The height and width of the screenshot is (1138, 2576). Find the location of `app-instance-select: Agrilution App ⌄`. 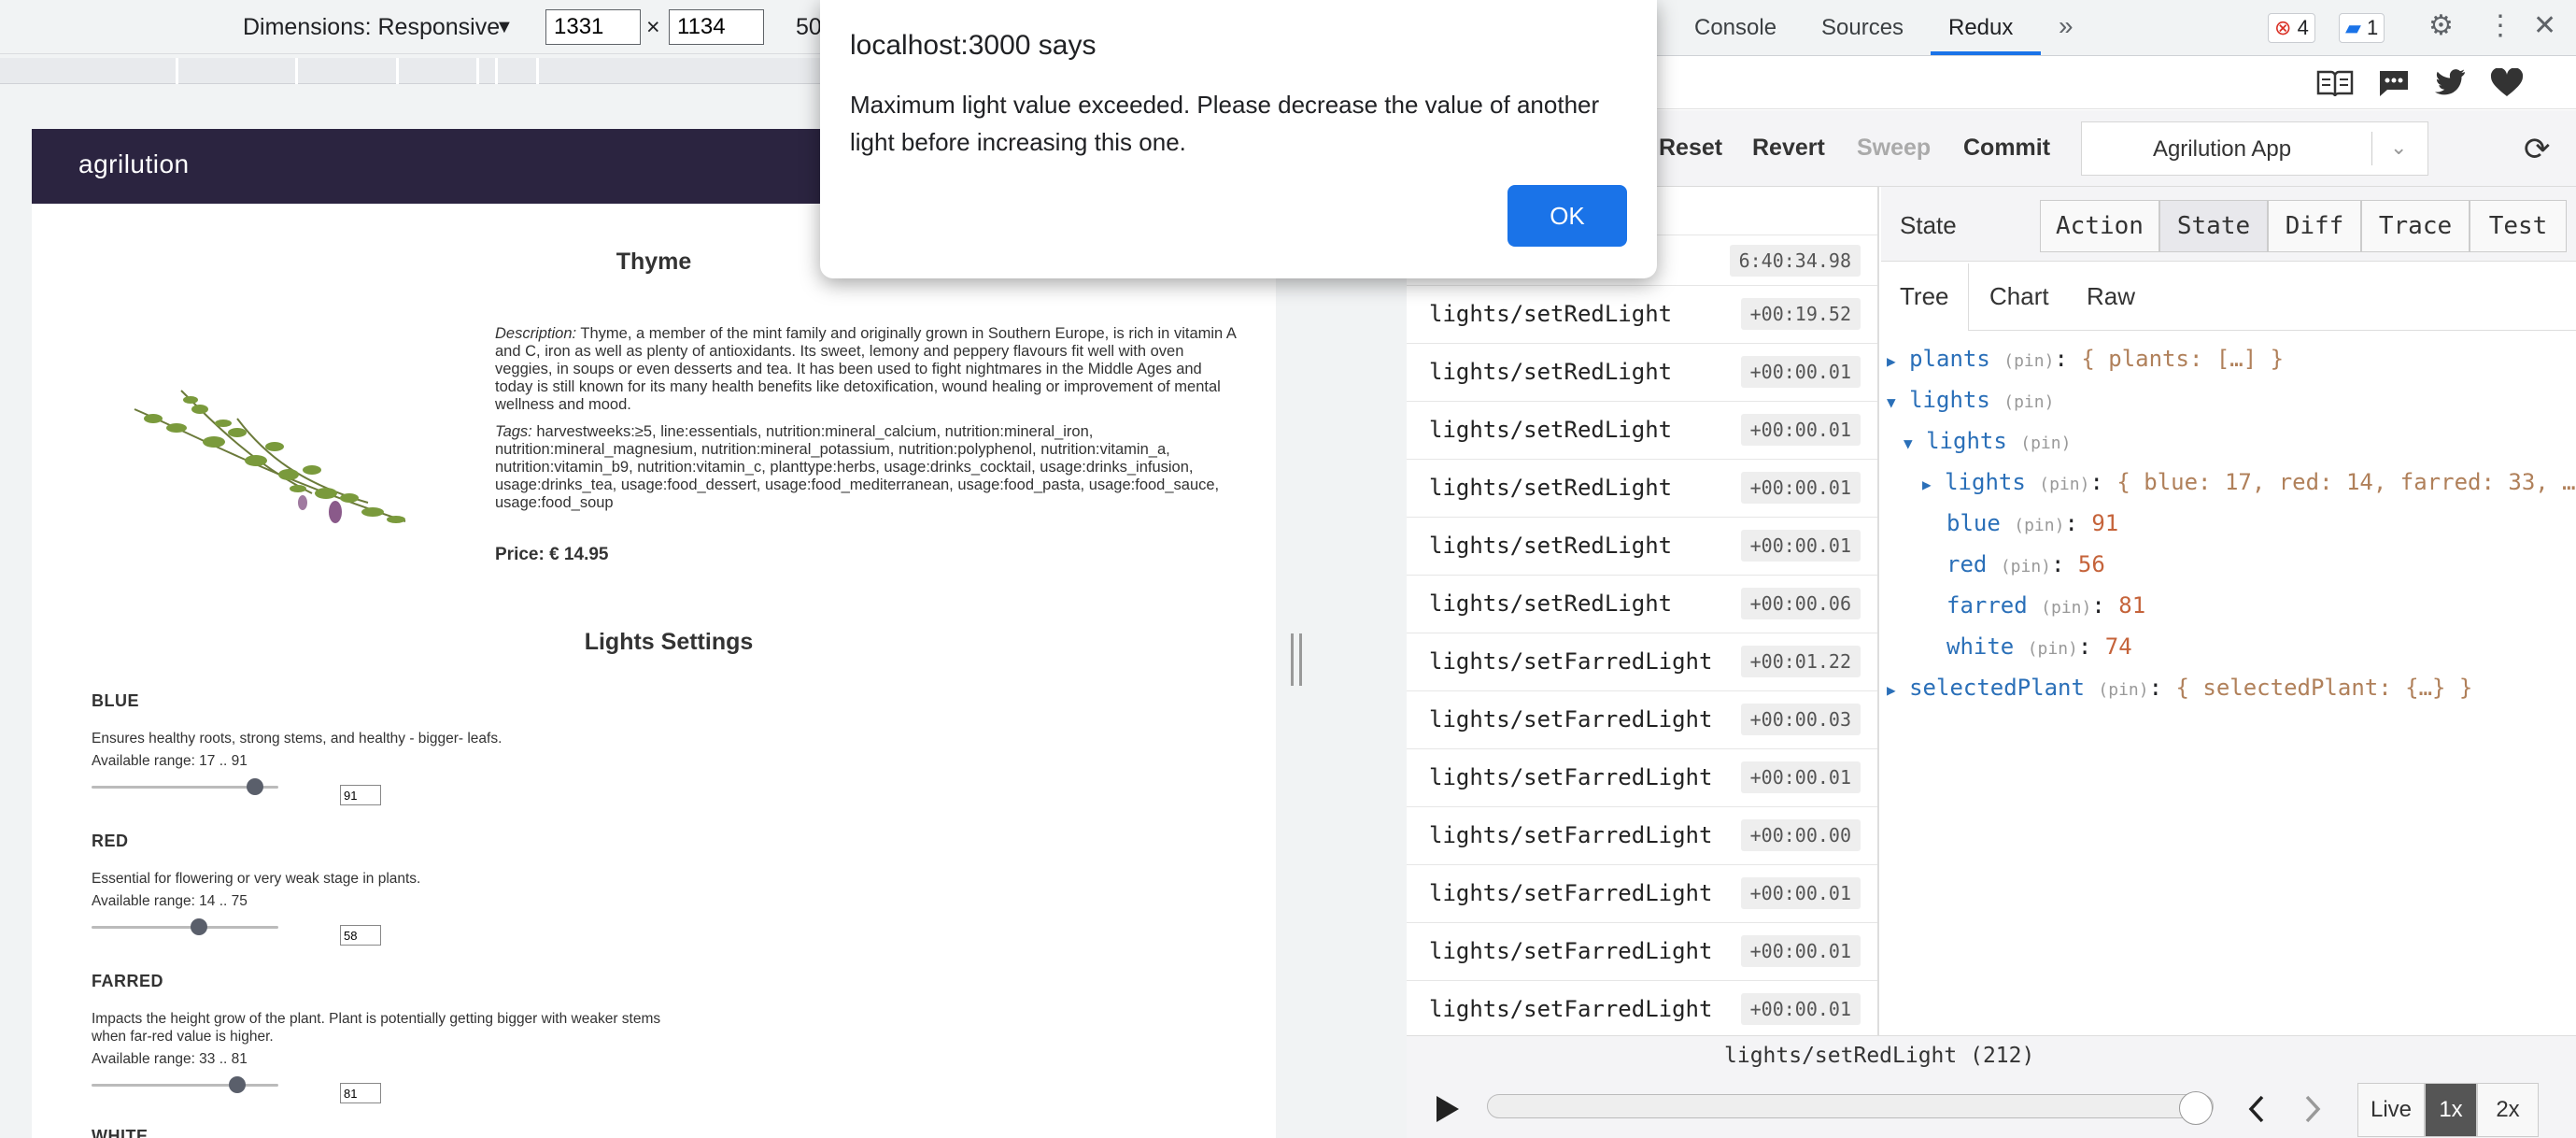

app-instance-select: Agrilution App ⌄ is located at coordinates (2254, 148).